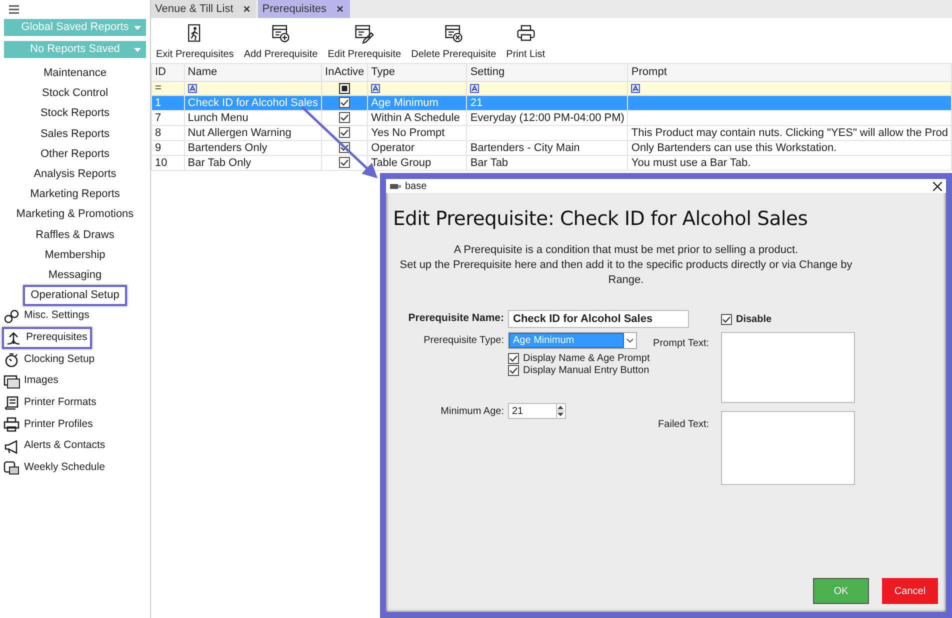 The image size is (952, 618). I want to click on table-cell: You must use a Bar Tab., so click(691, 162).